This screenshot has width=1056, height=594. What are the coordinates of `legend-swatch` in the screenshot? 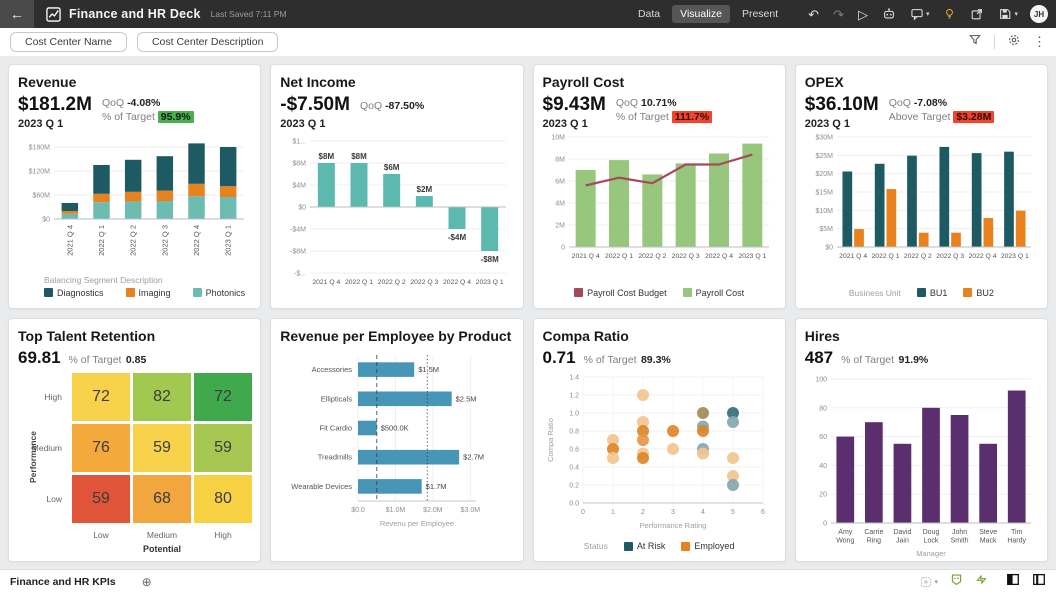 It's located at (130, 292).